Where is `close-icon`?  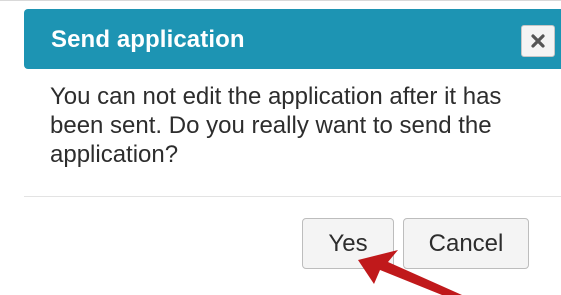 close-icon is located at coordinates (538, 41).